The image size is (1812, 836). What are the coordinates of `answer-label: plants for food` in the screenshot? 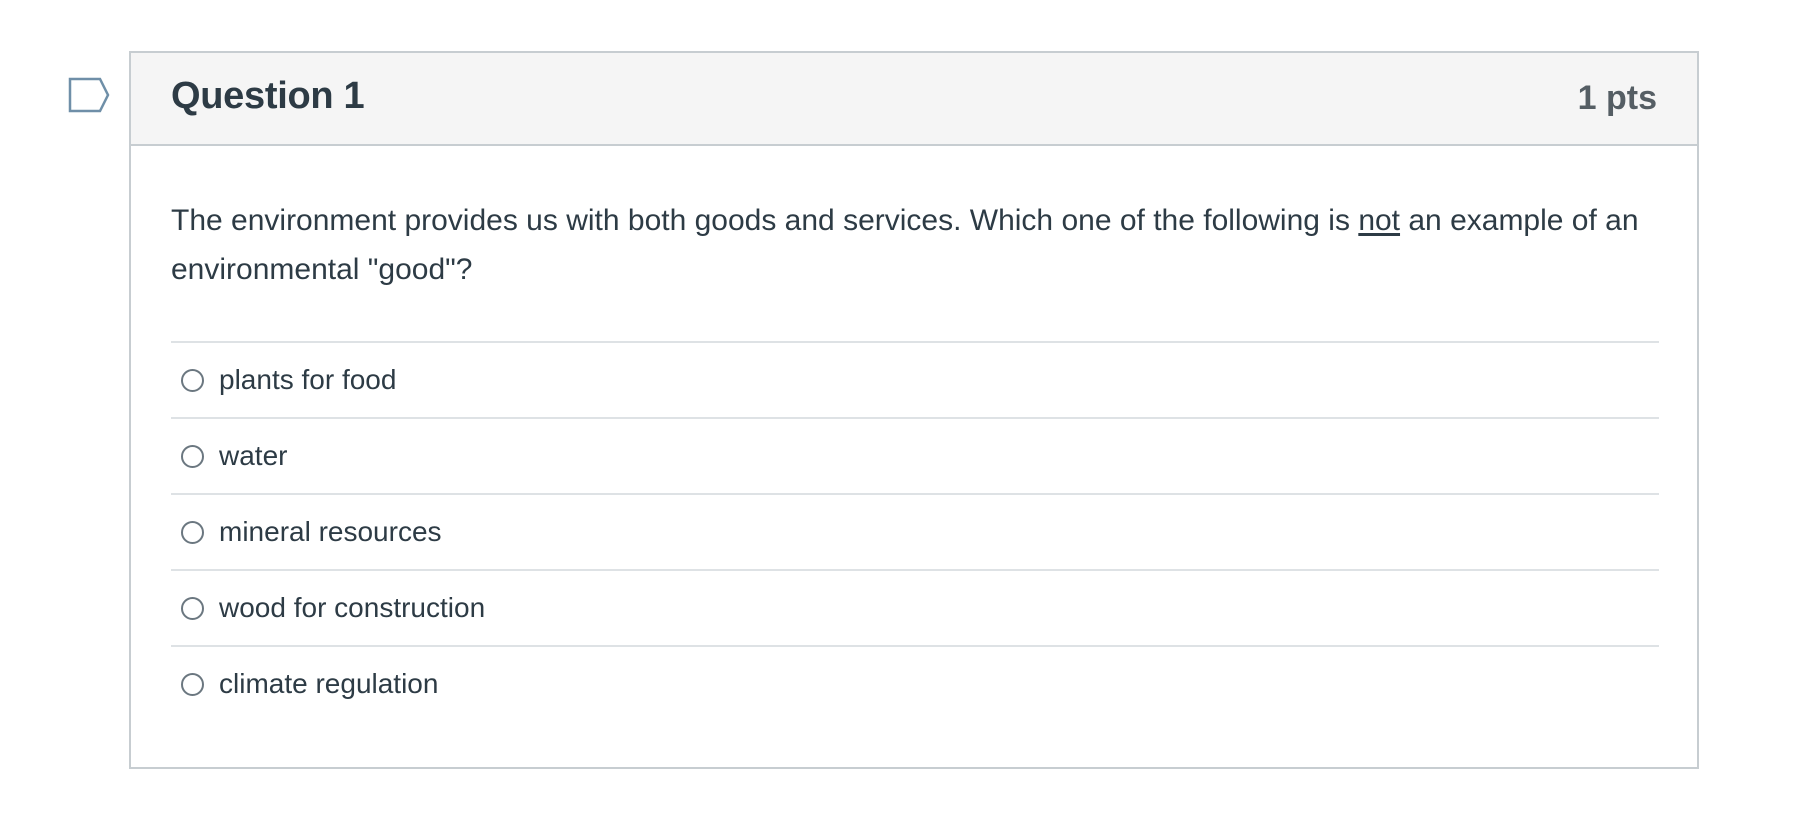 It's located at (308, 379).